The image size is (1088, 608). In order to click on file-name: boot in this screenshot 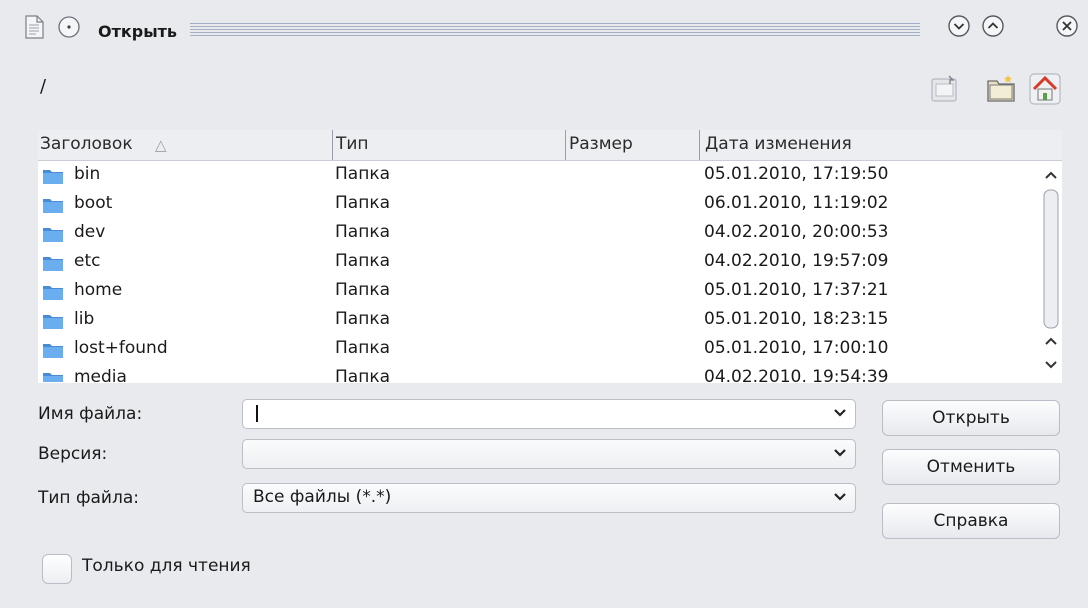, I will do `click(93, 203)`.